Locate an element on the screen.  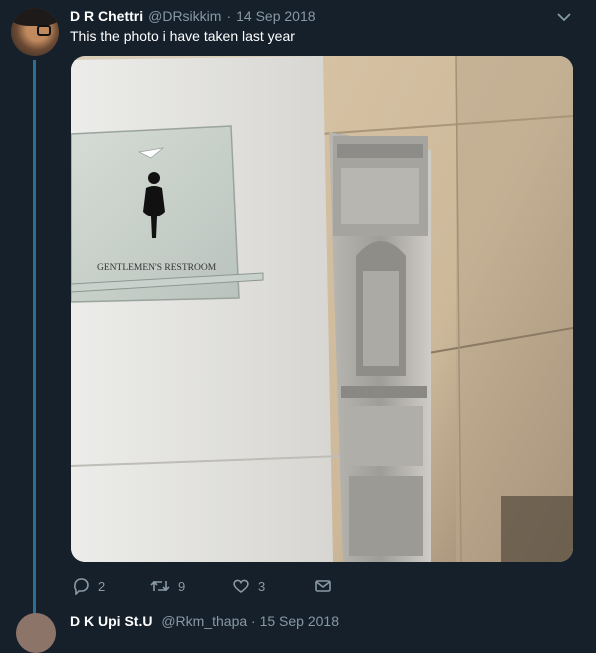
tweet-date: 14 Sep 2018 is located at coordinates (275, 16).